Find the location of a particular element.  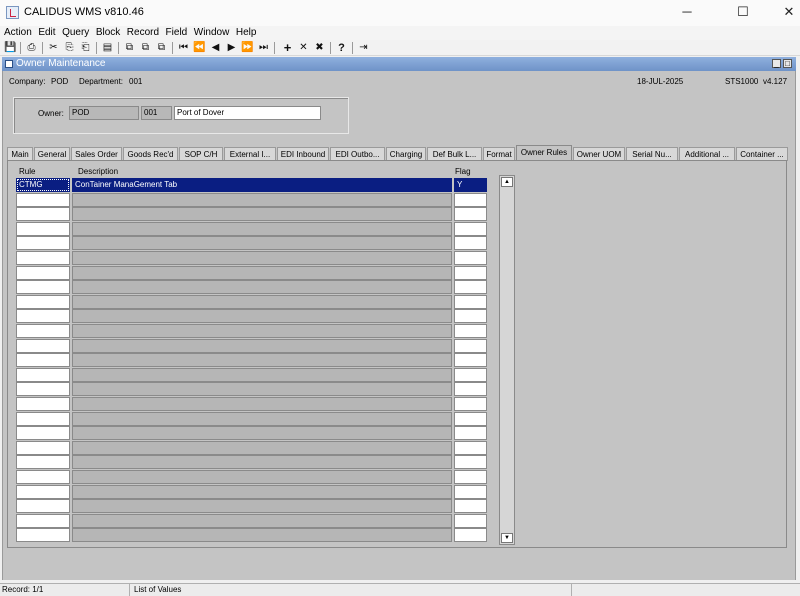

maximize-button: ☐ is located at coordinates (743, 13).